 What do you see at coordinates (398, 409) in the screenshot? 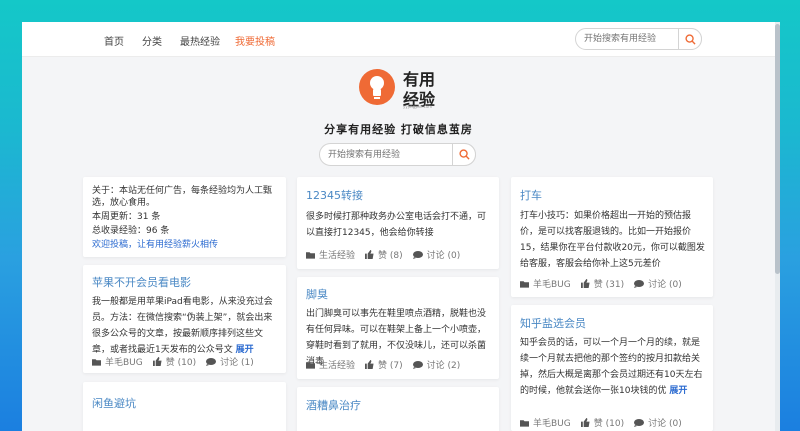
I see `experience-card: 酒糟鼻治疗` at bounding box center [398, 409].